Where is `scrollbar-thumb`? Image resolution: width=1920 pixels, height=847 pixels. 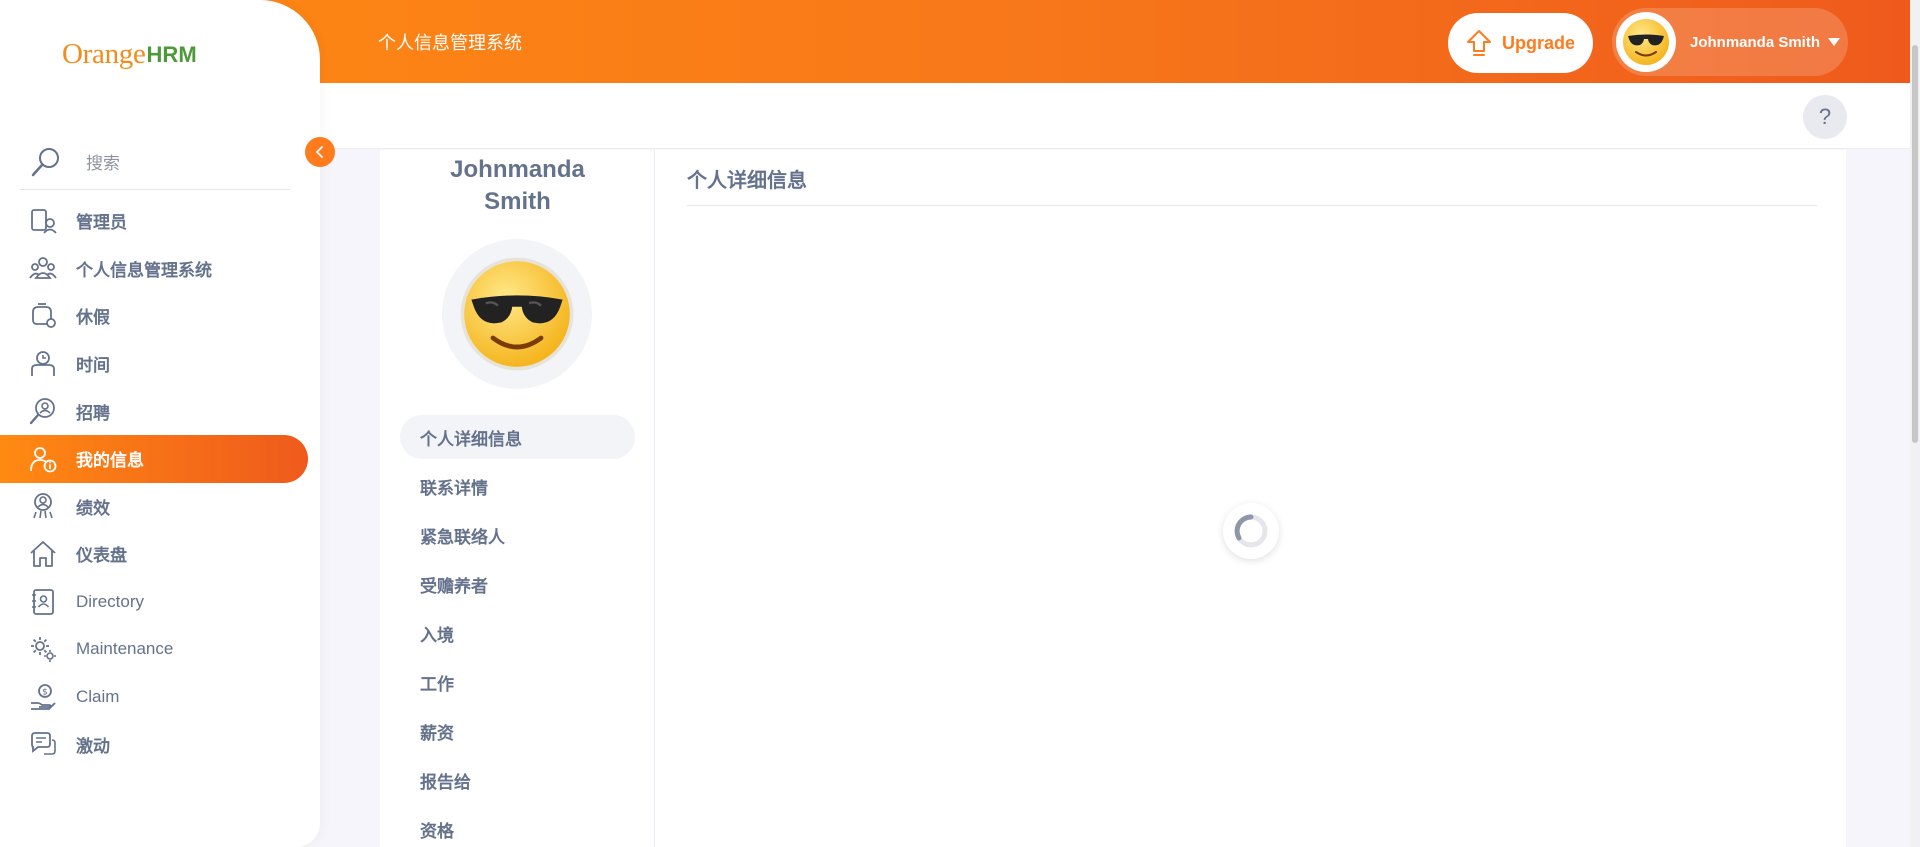 scrollbar-thumb is located at coordinates (1915, 244).